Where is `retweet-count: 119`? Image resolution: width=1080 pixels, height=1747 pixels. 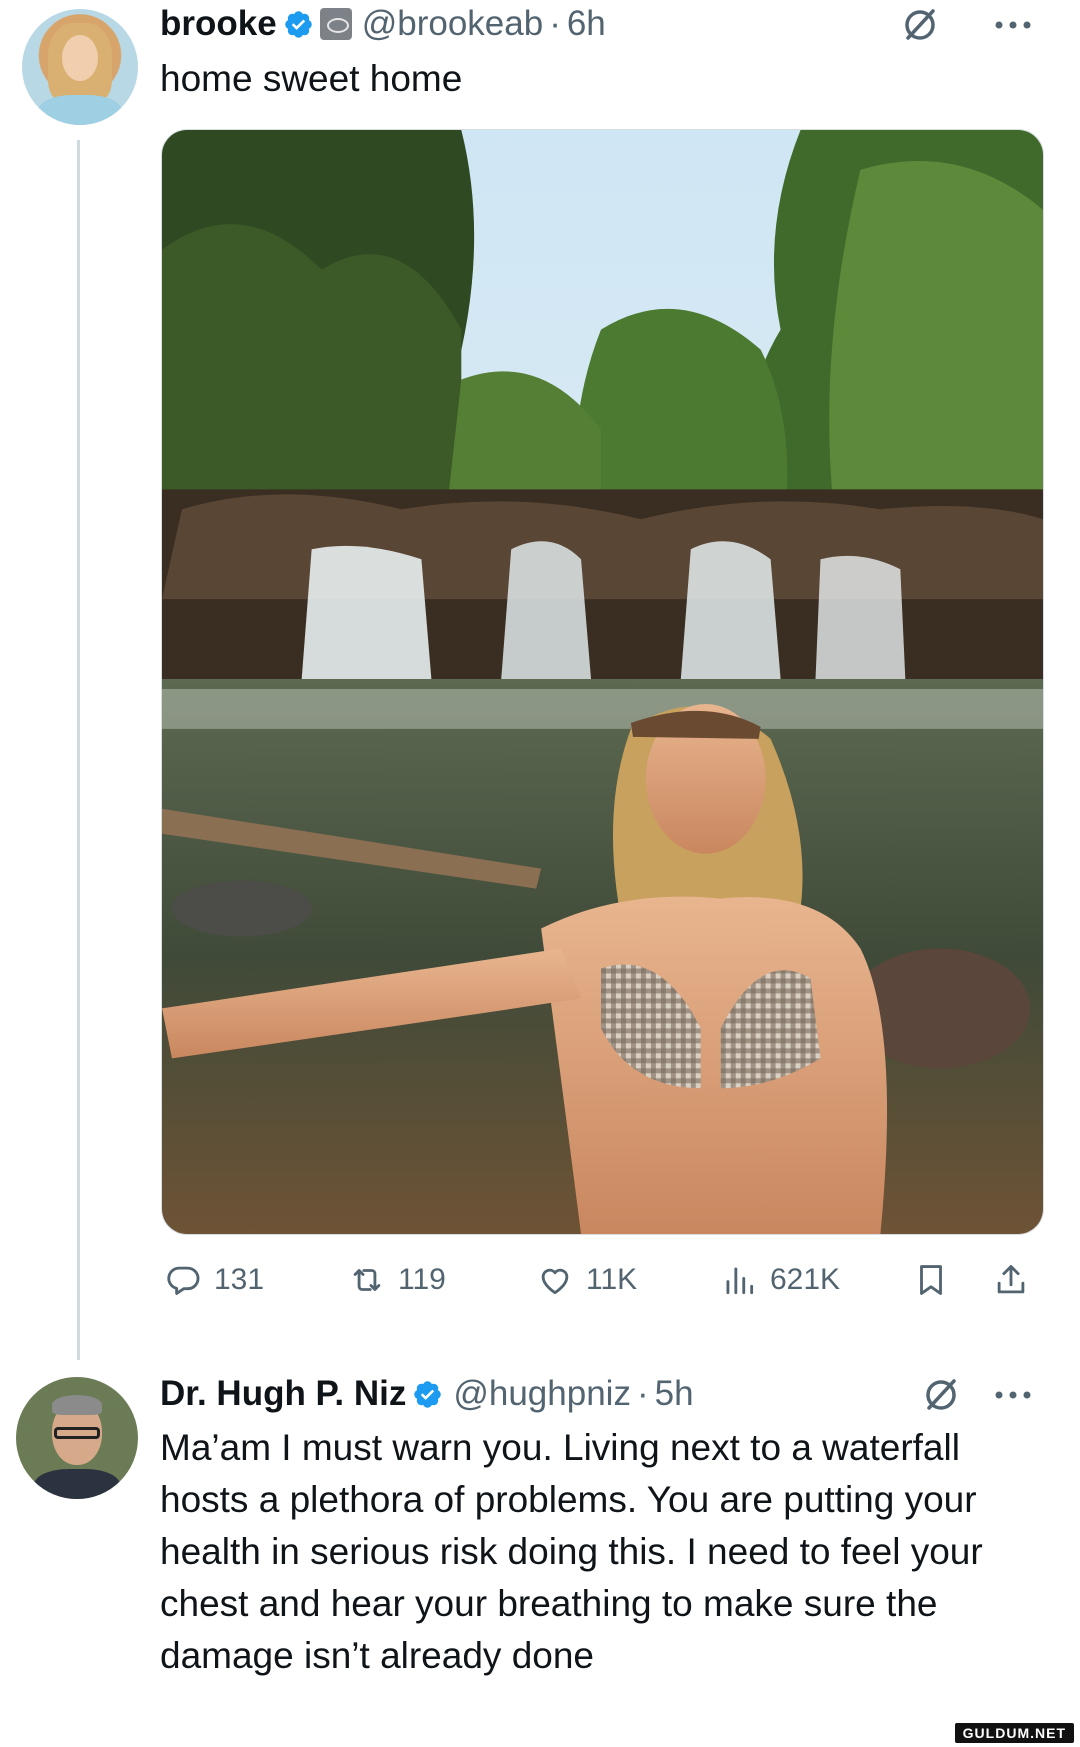 retweet-count: 119 is located at coordinates (422, 1279).